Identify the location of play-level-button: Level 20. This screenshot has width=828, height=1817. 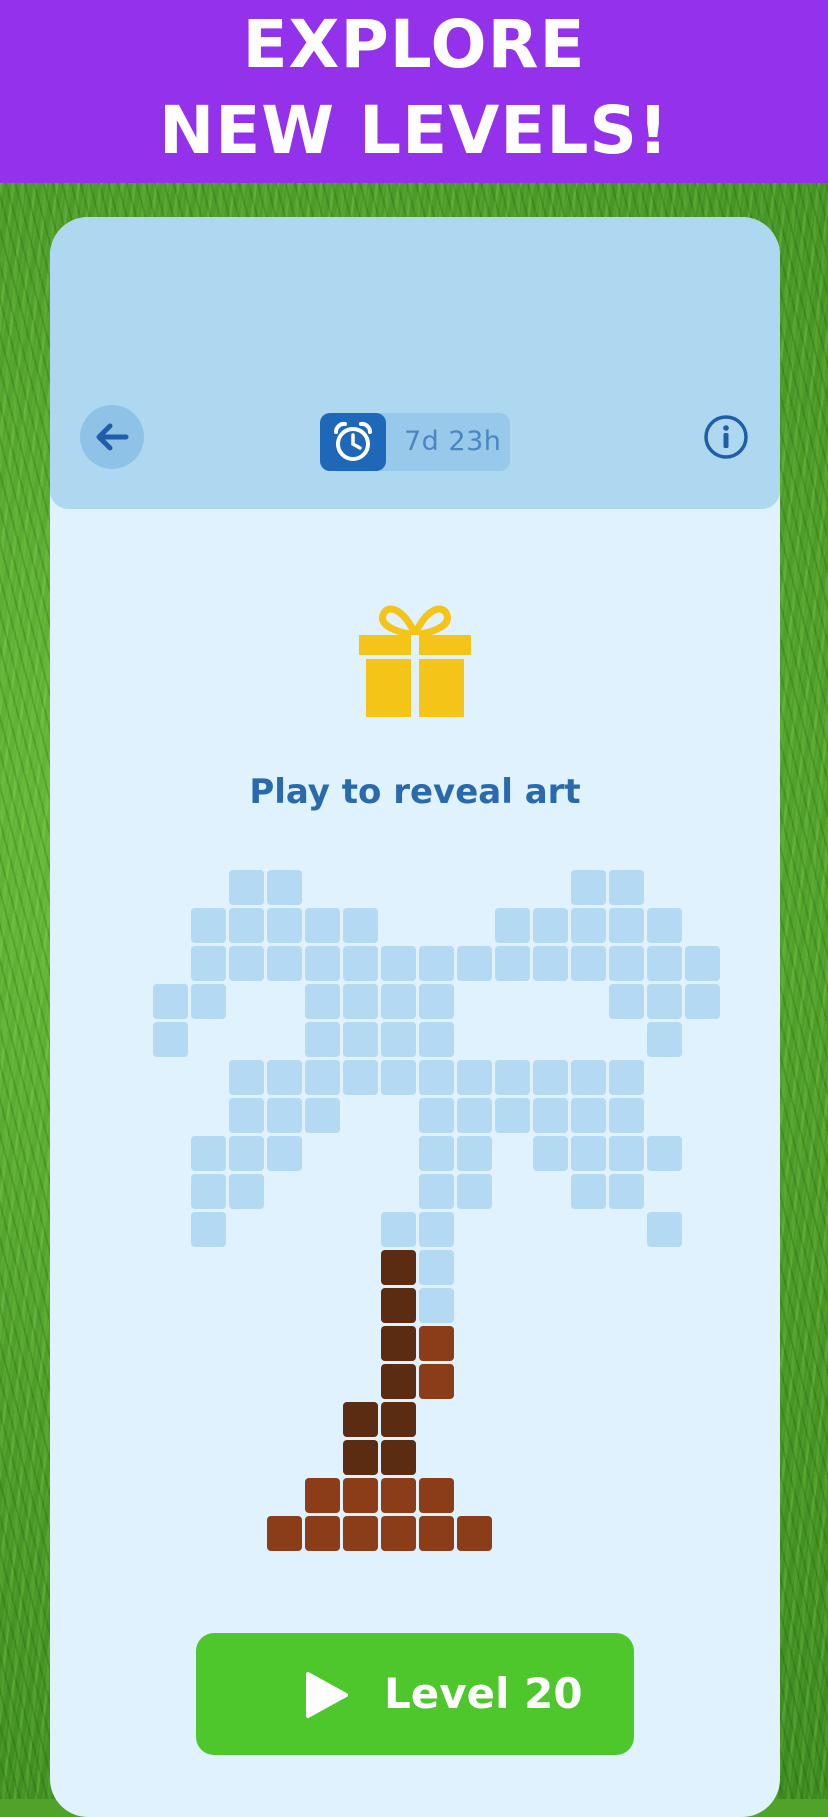
(415, 1694).